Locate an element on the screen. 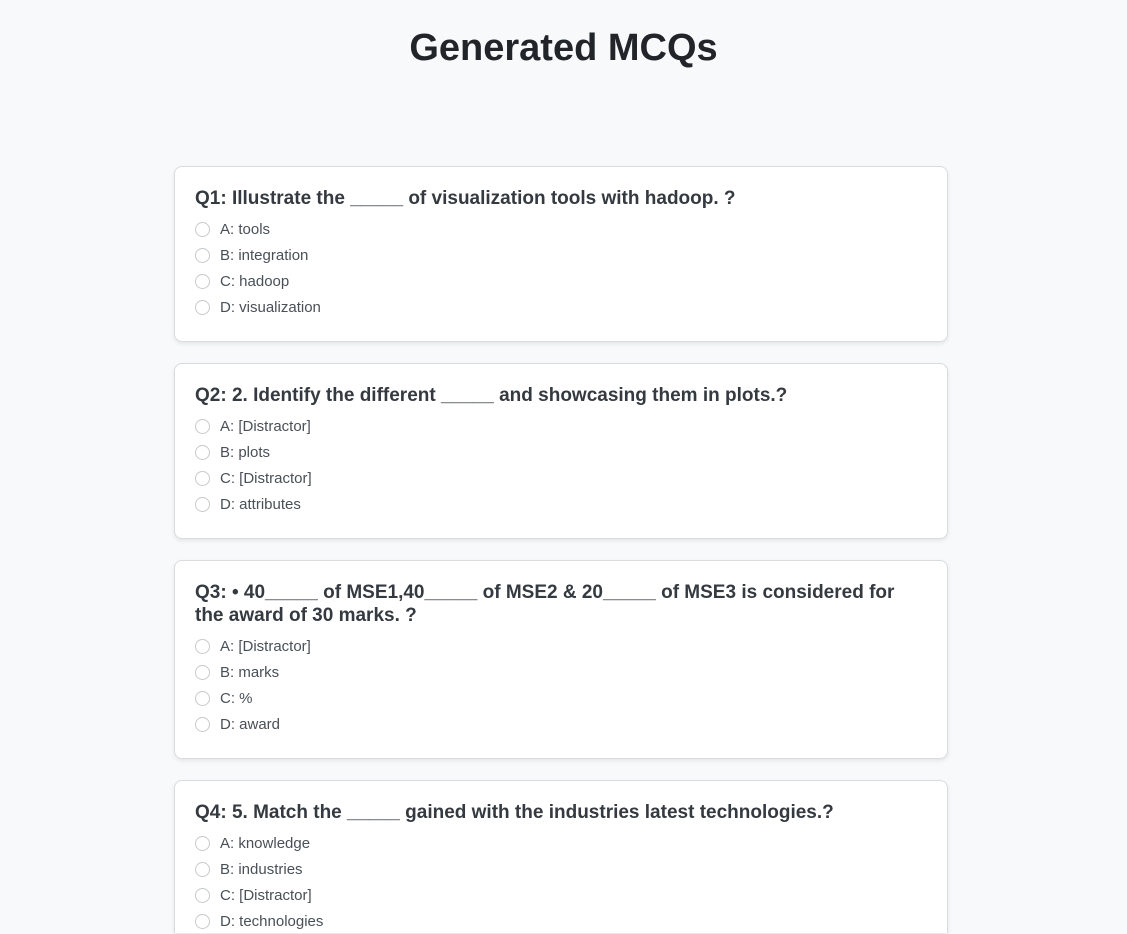 Image resolution: width=1127 pixels, height=934 pixels. page-title: Generated MCQs is located at coordinates (563, 48).